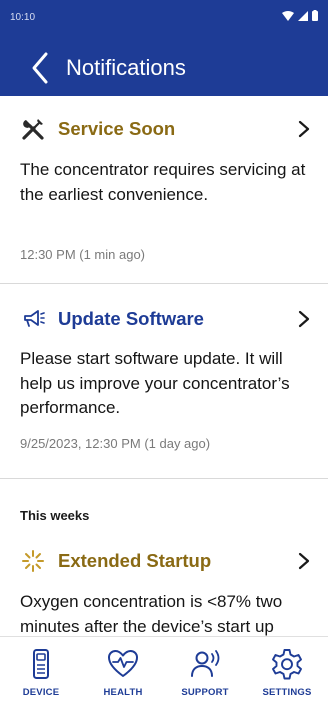  I want to click on section-label-this-week: This weeks, so click(55, 515).